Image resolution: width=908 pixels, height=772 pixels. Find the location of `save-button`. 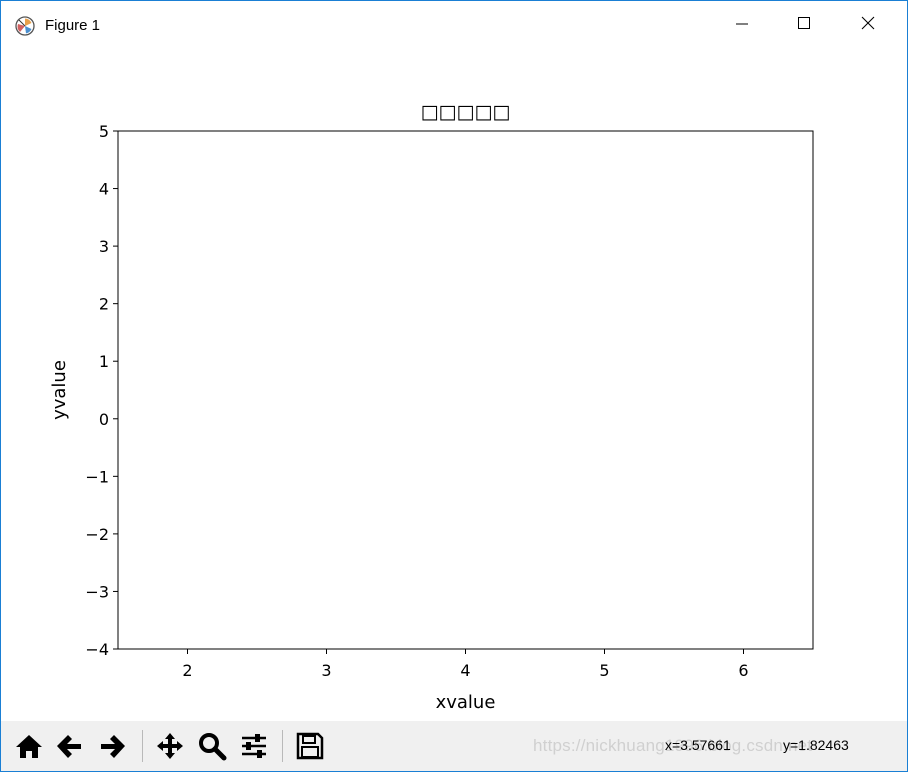

save-button is located at coordinates (310, 746).